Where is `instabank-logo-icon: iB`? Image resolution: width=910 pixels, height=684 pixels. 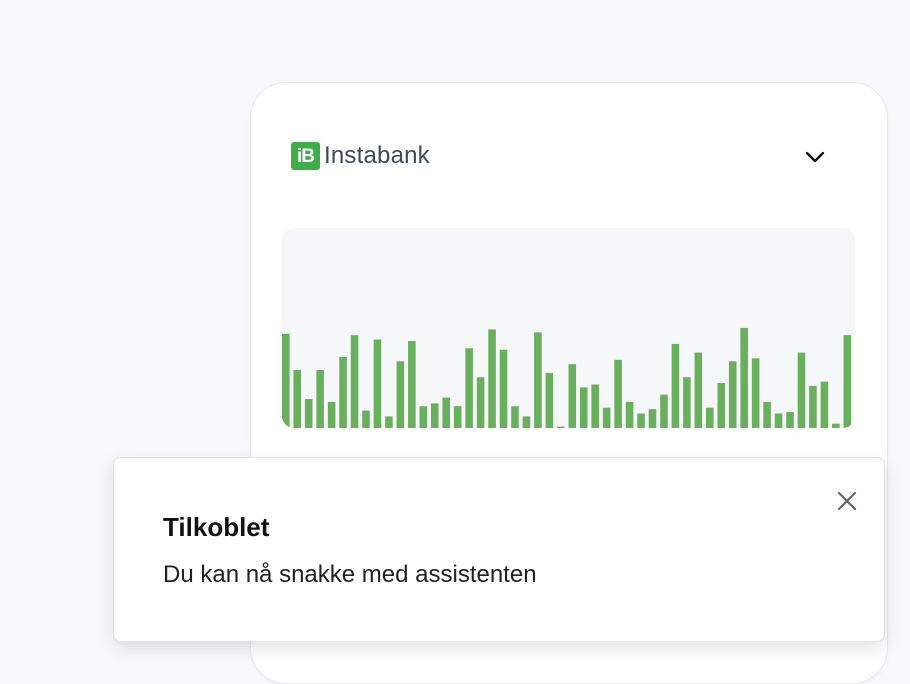
instabank-logo-icon: iB is located at coordinates (305, 156).